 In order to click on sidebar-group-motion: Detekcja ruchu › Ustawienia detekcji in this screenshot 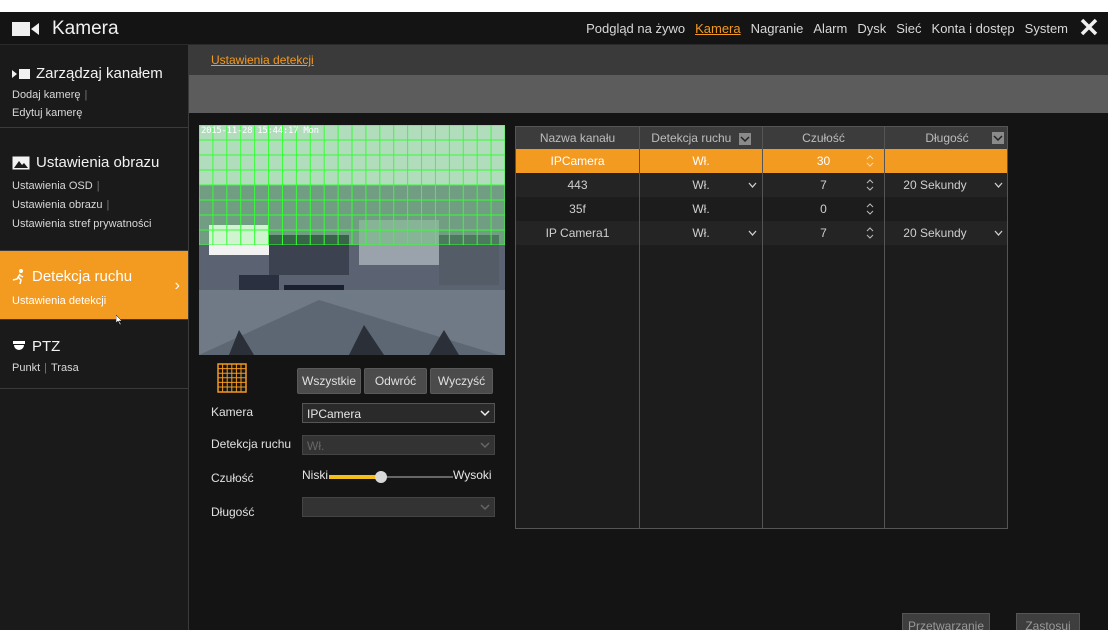, I will do `click(94, 285)`.